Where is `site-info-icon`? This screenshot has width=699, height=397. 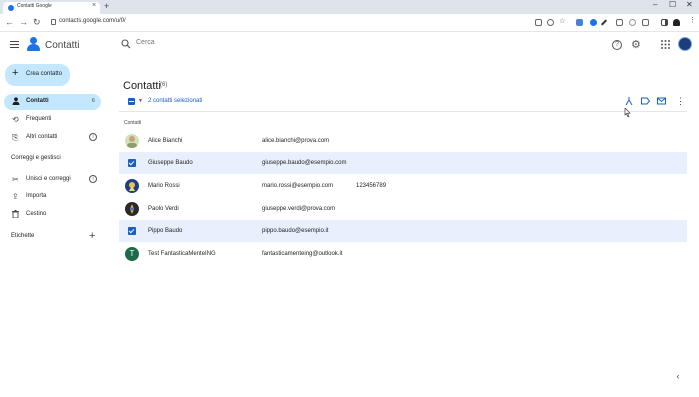
site-info-icon is located at coordinates (53, 22).